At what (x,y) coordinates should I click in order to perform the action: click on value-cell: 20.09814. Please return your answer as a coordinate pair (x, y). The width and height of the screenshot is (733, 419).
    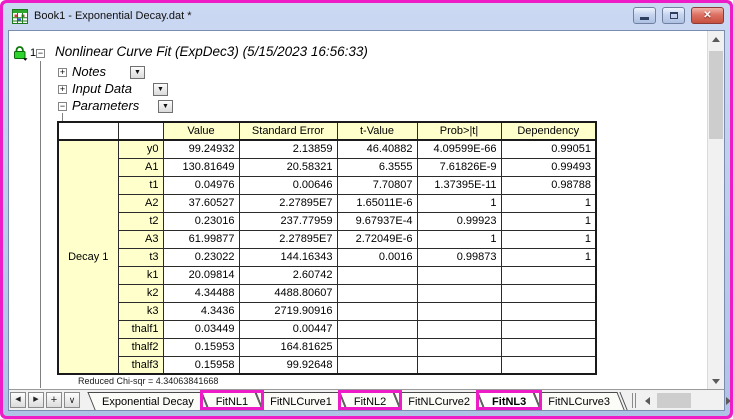
    Looking at the image, I should click on (201, 275).